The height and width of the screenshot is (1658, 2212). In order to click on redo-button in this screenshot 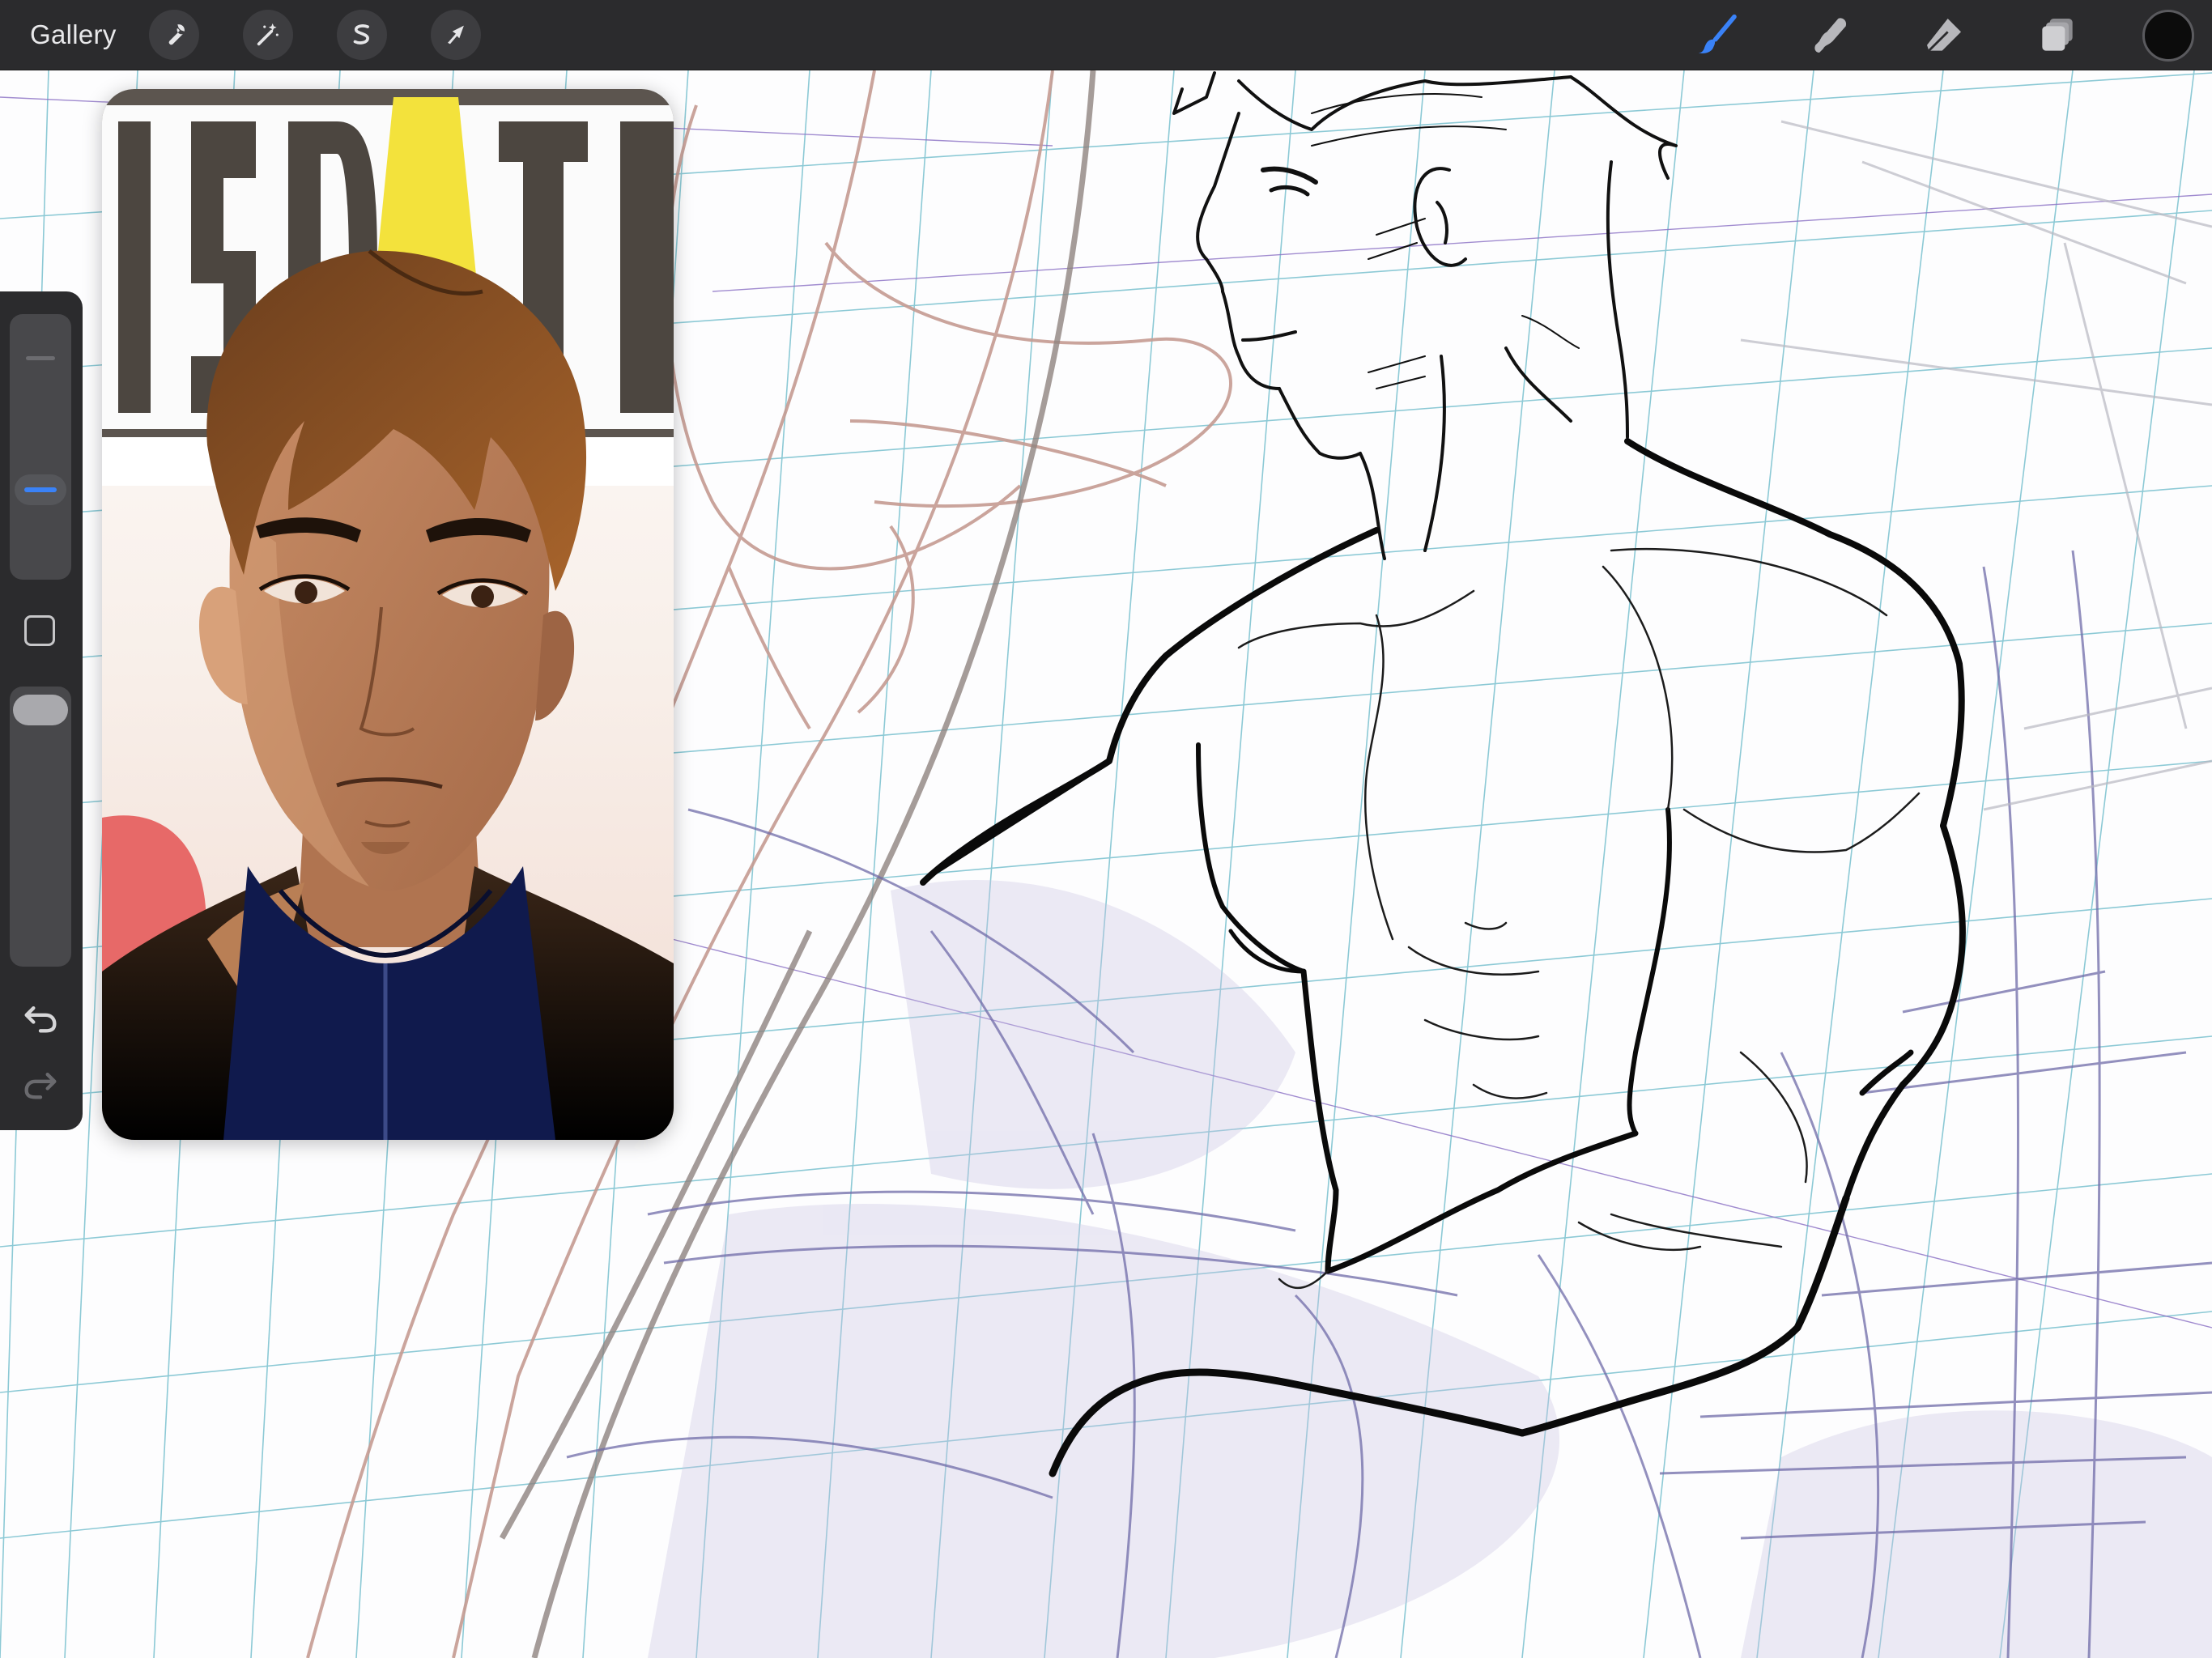, I will do `click(41, 1083)`.